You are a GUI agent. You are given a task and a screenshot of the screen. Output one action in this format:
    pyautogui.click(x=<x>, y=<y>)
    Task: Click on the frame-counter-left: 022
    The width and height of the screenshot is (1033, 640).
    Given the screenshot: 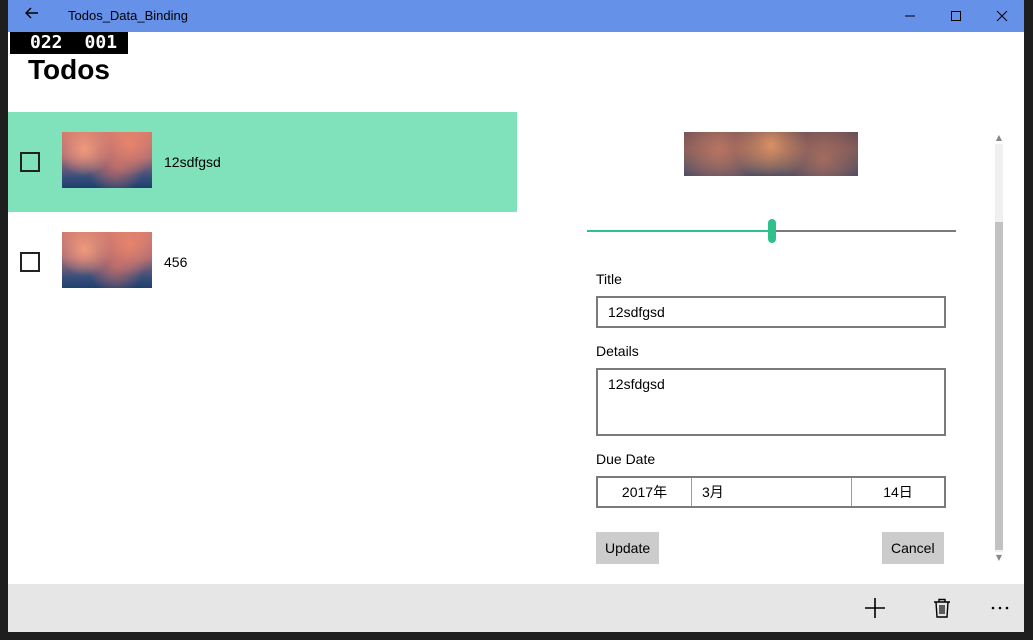 What is the action you would take?
    pyautogui.click(x=46, y=42)
    